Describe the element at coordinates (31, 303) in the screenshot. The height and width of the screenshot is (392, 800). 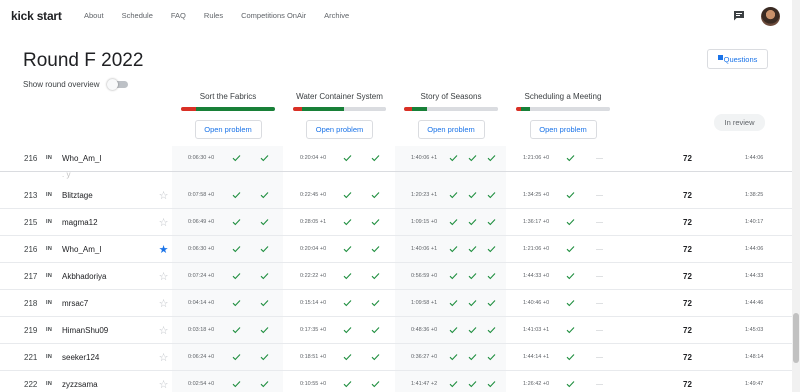
I see `rank: 218` at that location.